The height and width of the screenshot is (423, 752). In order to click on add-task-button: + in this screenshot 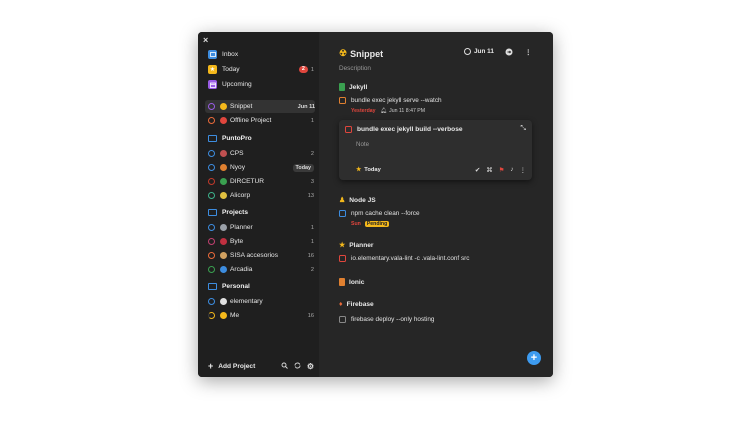, I will do `click(534, 358)`.